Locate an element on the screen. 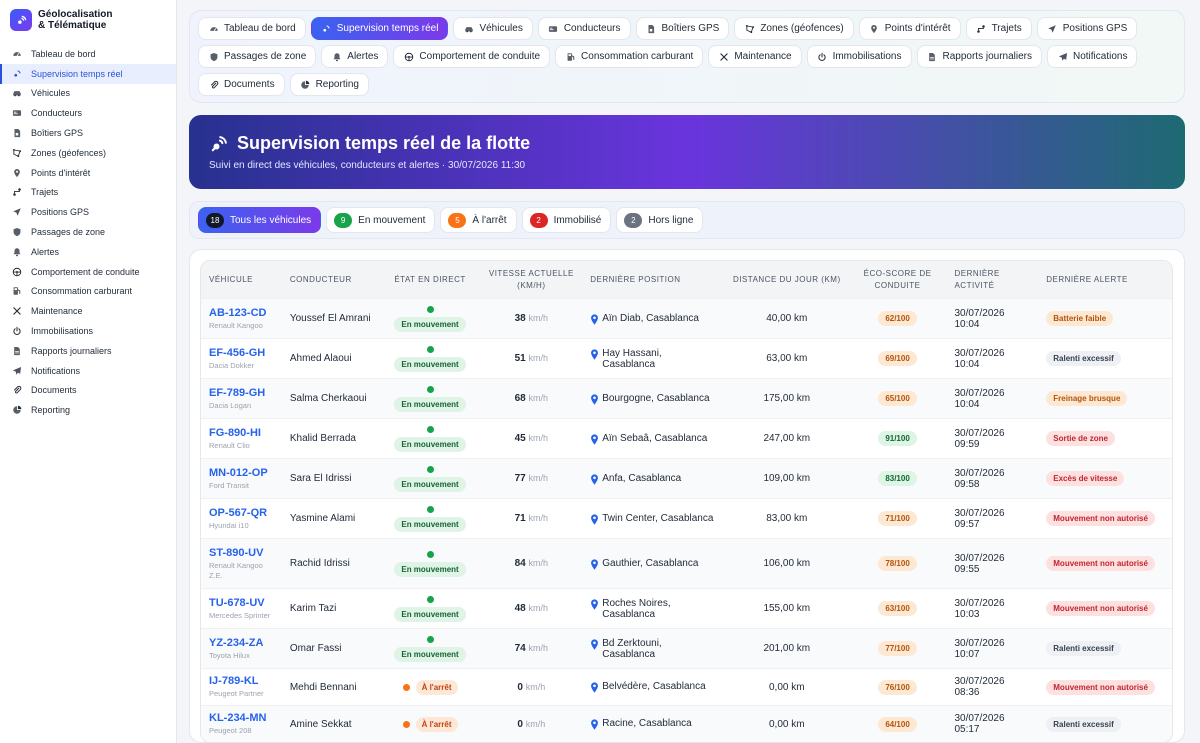  vehicle-plate-link: TU-678-UV is located at coordinates (241, 603).